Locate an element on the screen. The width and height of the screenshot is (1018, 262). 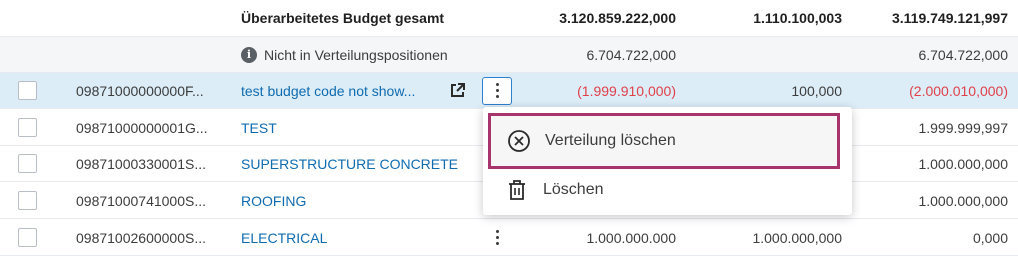
circle-x-icon is located at coordinates (519, 141).